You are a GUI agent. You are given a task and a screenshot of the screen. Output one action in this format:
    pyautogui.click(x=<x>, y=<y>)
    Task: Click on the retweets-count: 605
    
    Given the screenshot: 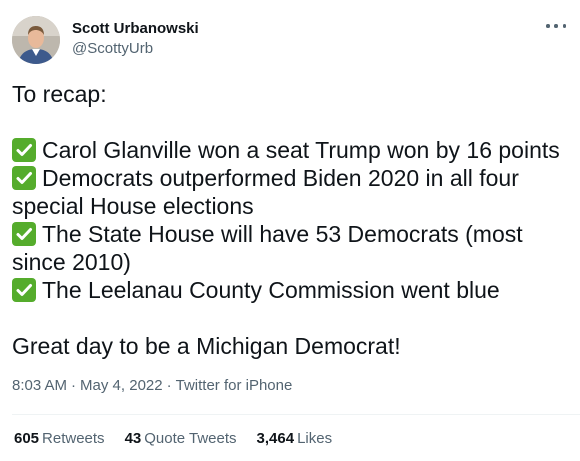 What is the action you would take?
    pyautogui.click(x=27, y=438)
    